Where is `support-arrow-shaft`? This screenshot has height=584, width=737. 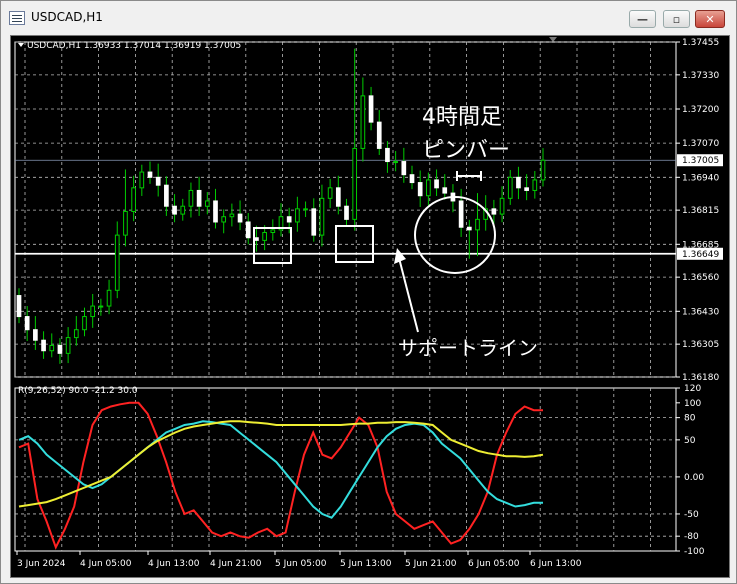
support-arrow-shaft is located at coordinates (408, 295).